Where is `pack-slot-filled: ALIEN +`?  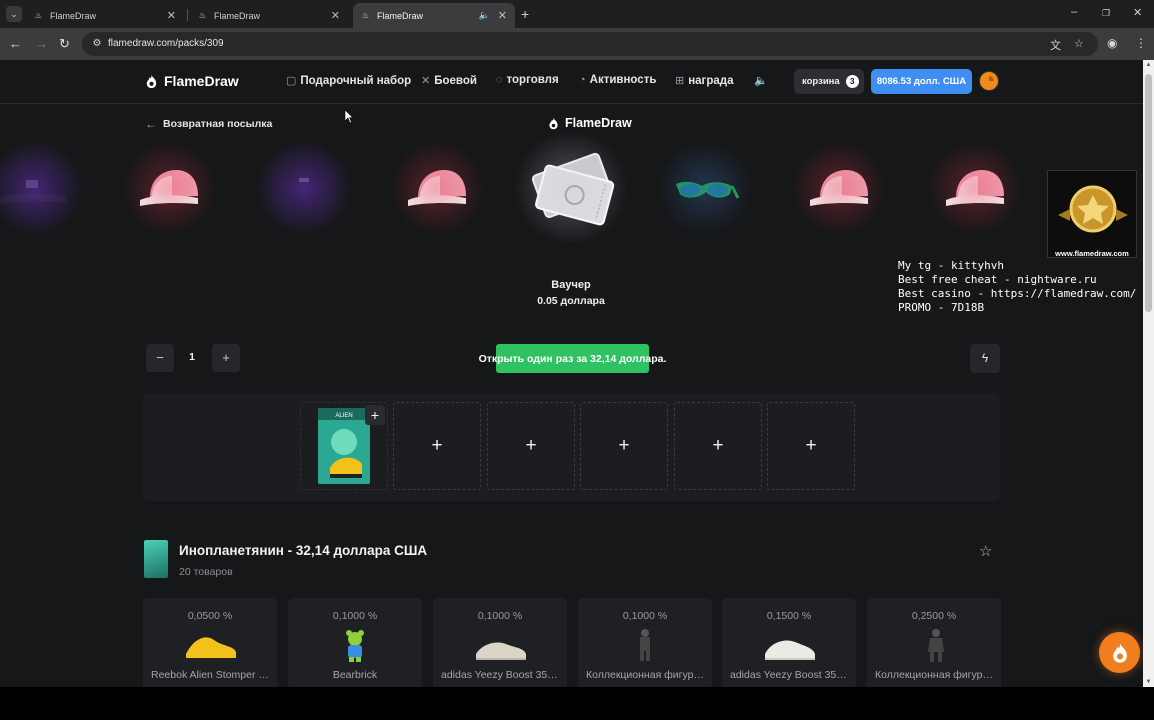 pack-slot-filled: ALIEN + is located at coordinates (344, 446).